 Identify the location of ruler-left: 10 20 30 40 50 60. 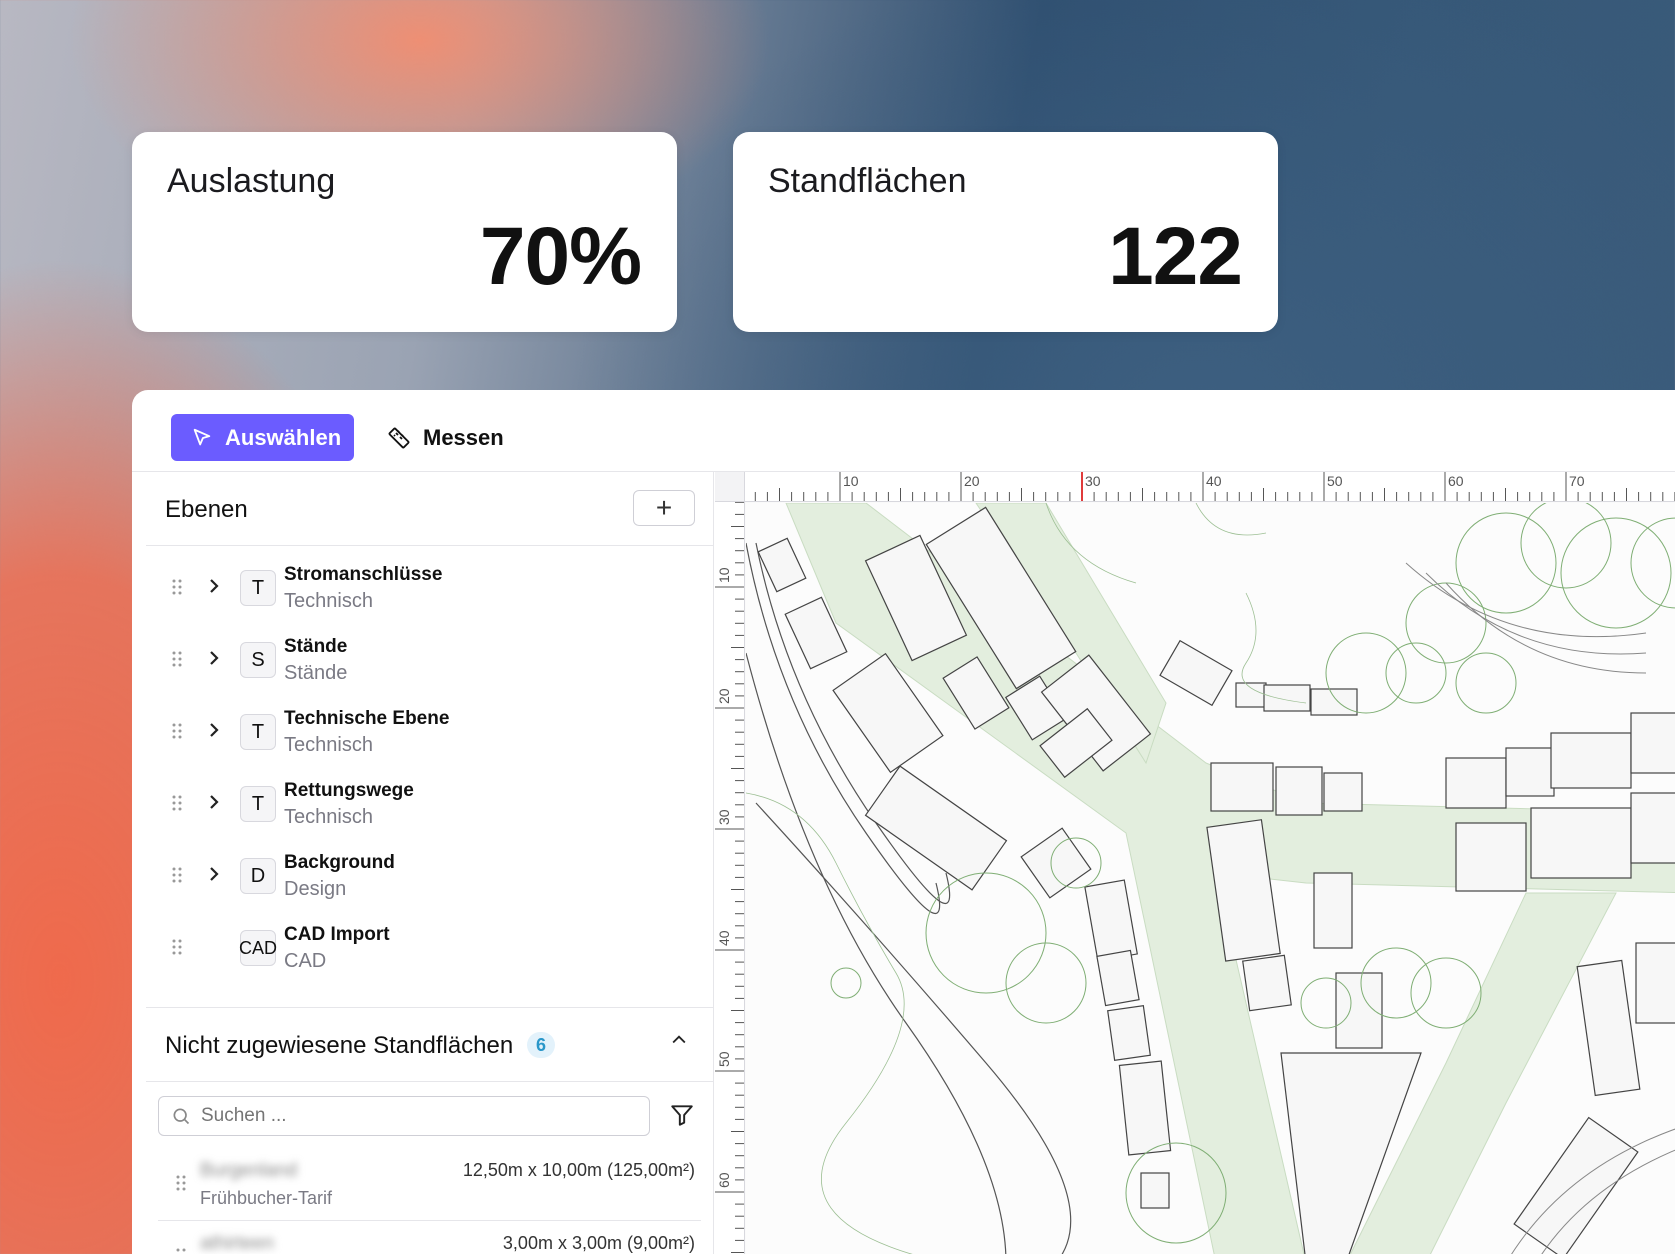
(730, 878).